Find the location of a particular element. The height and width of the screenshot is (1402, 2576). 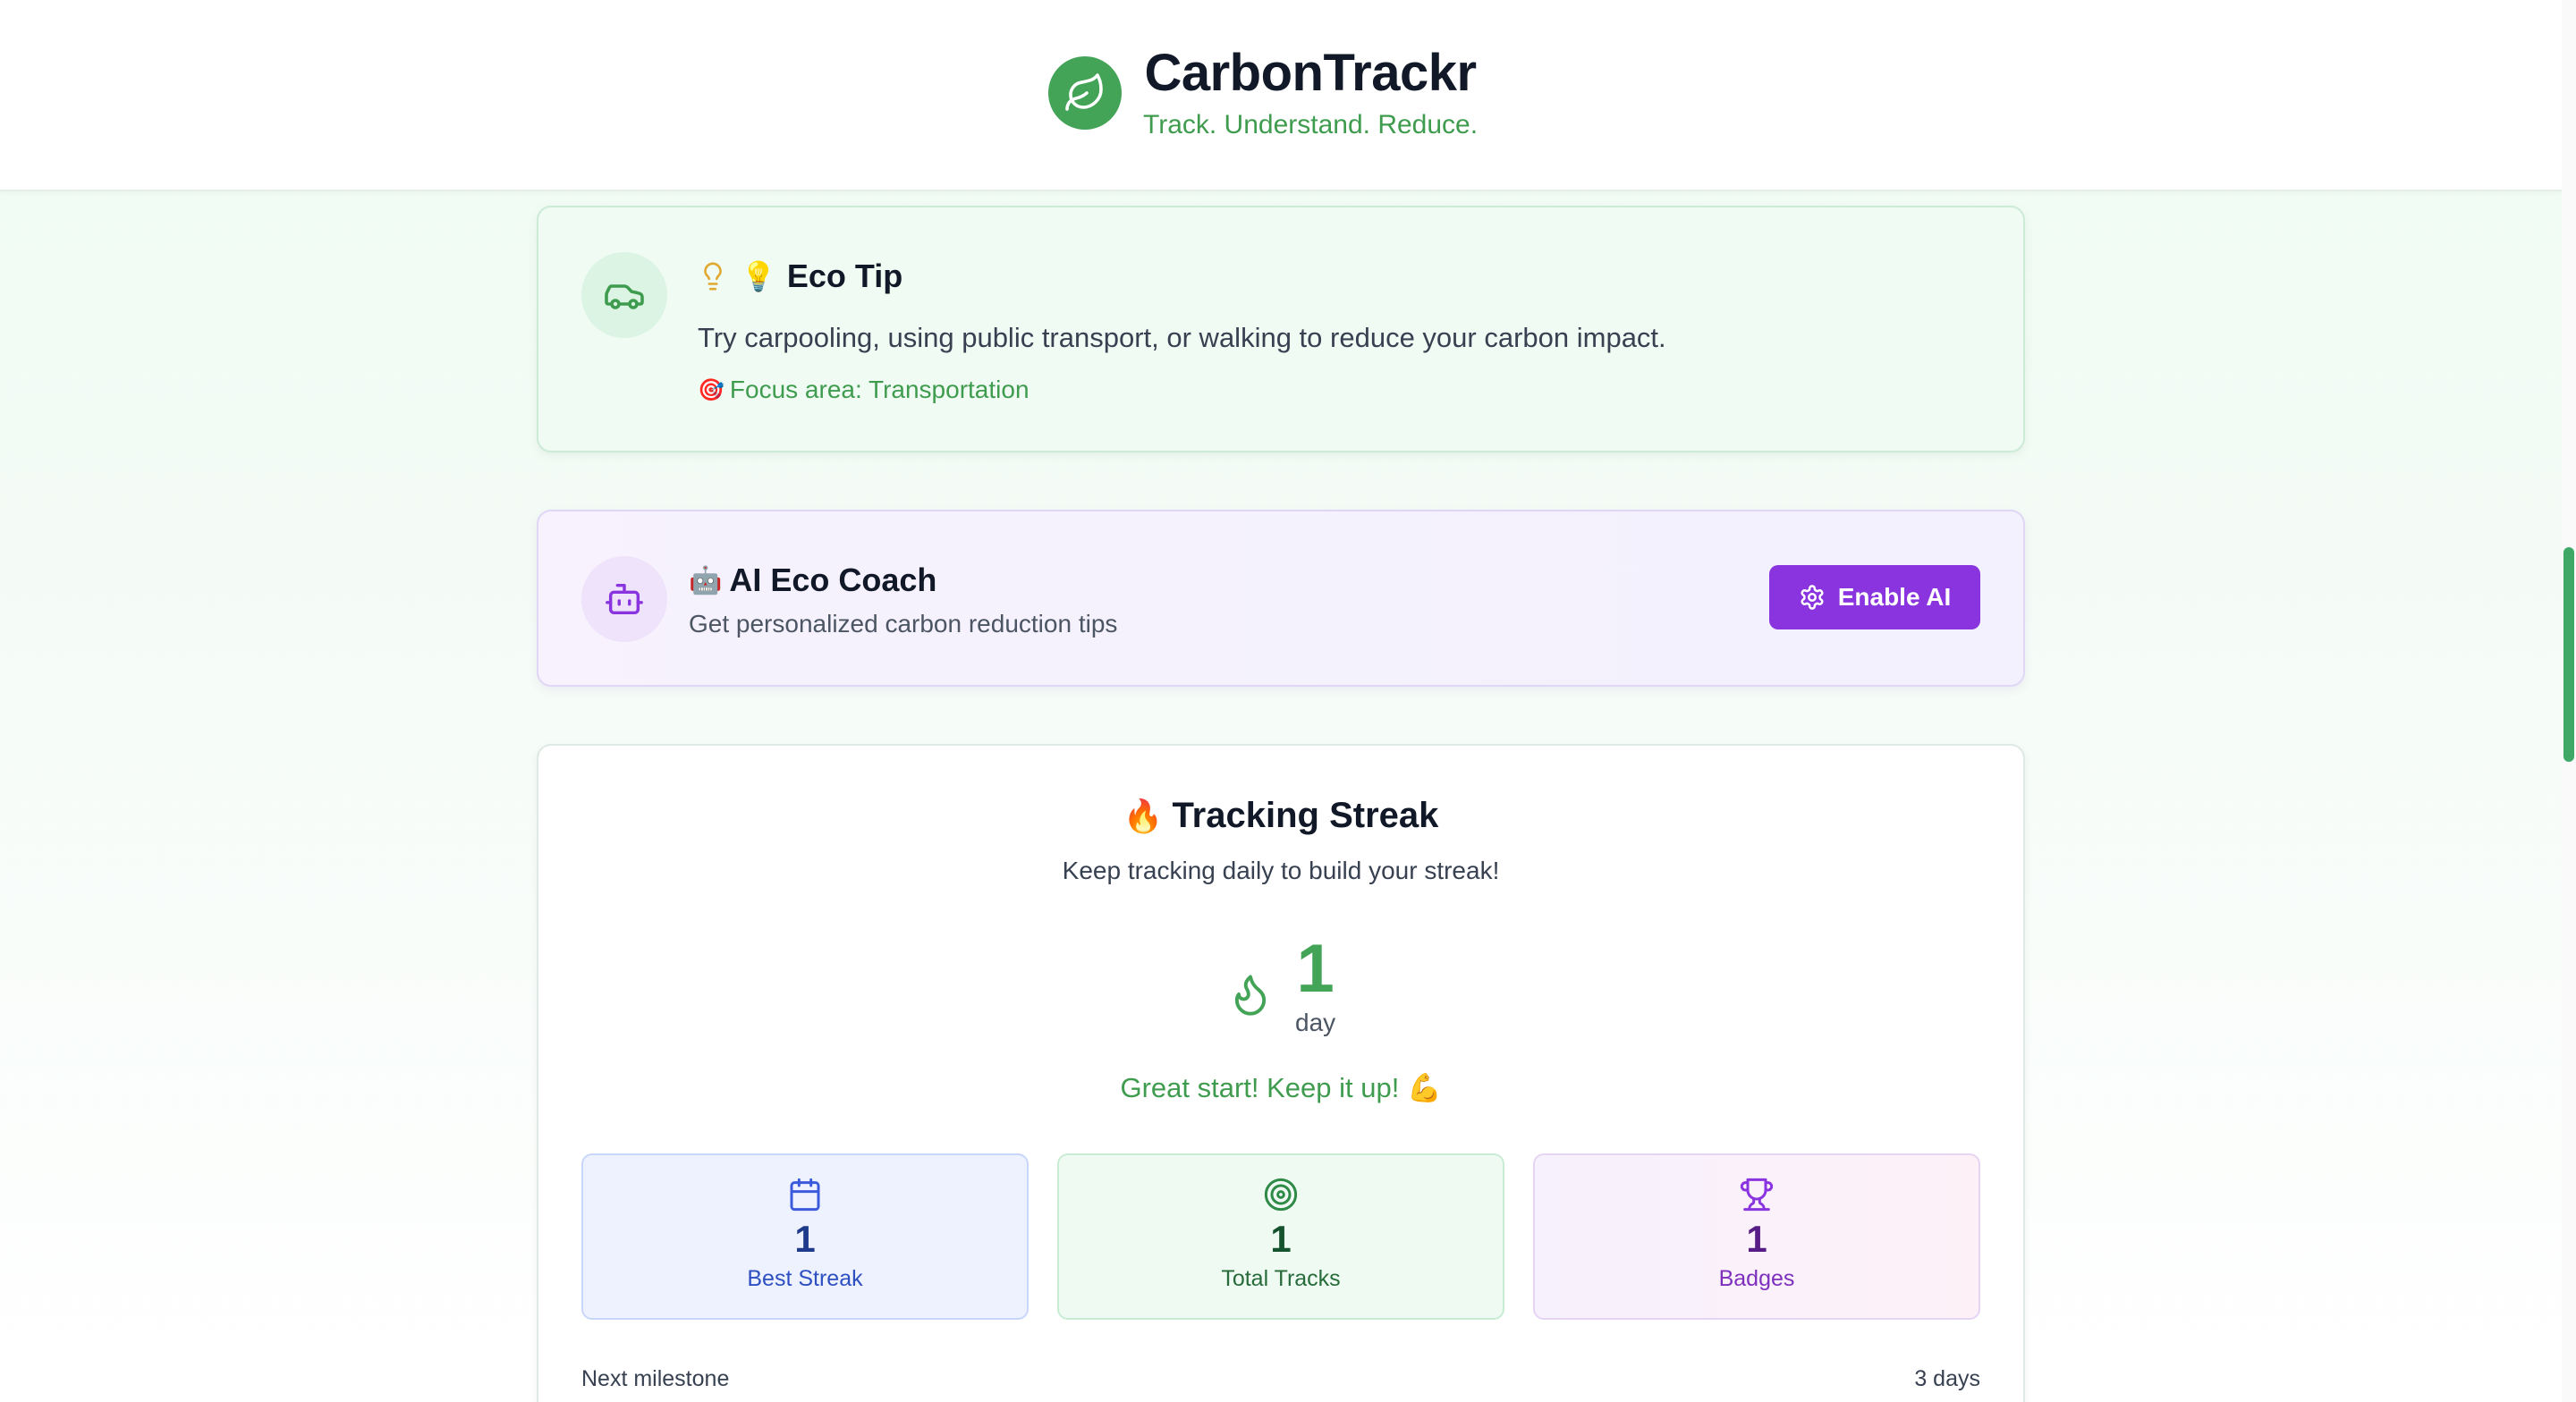

brand: CarbonTrackr Track. Understand. Reduce. is located at coordinates (1263, 93).